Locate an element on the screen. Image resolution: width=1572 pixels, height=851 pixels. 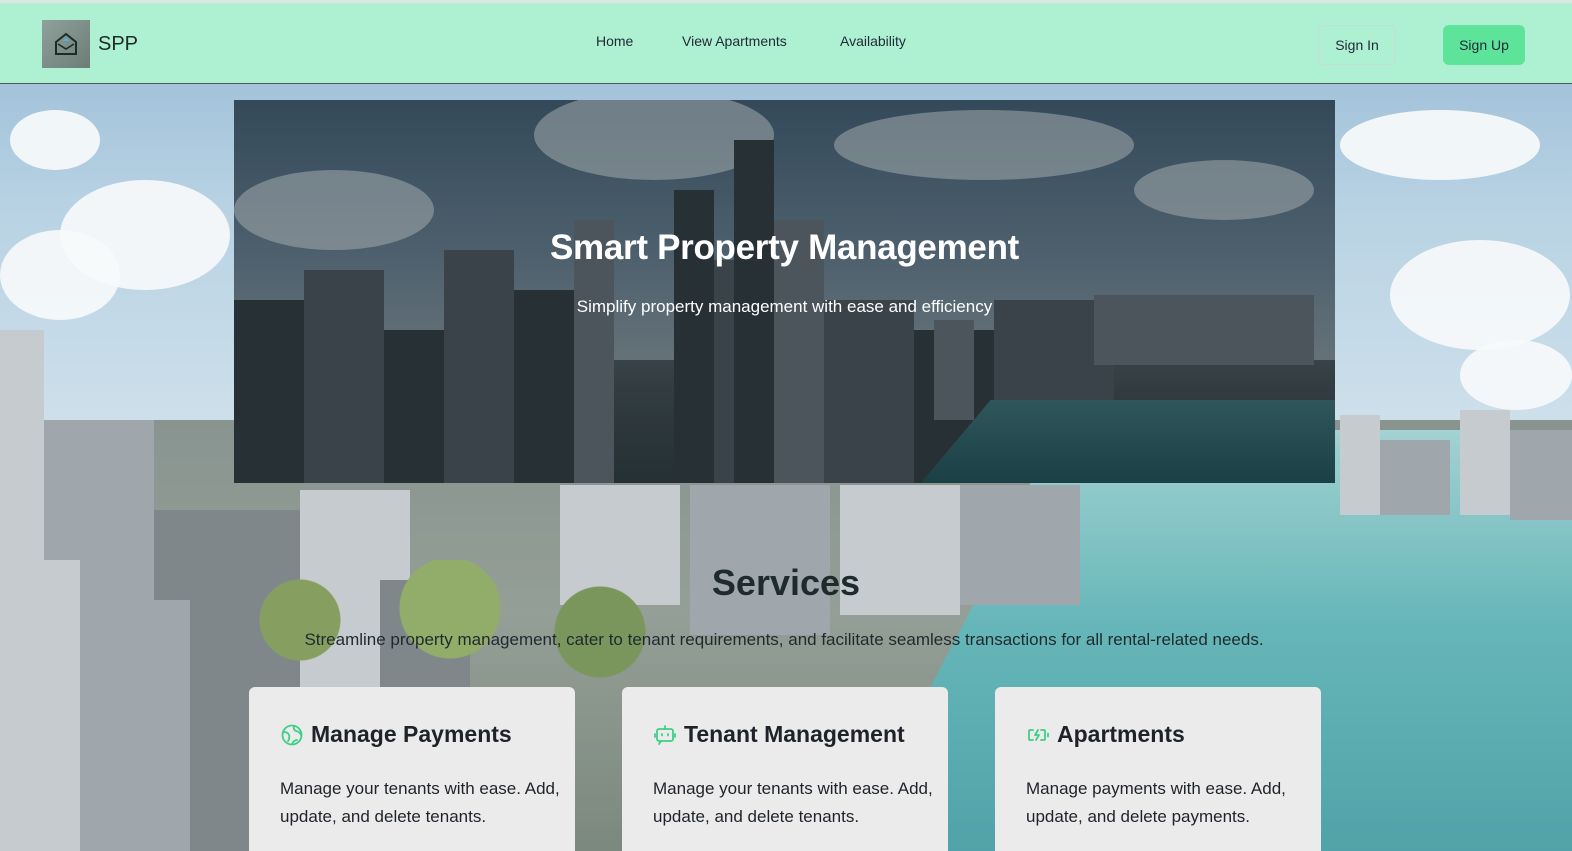
nav-link-view-apartments: View Apartments is located at coordinates (734, 41).